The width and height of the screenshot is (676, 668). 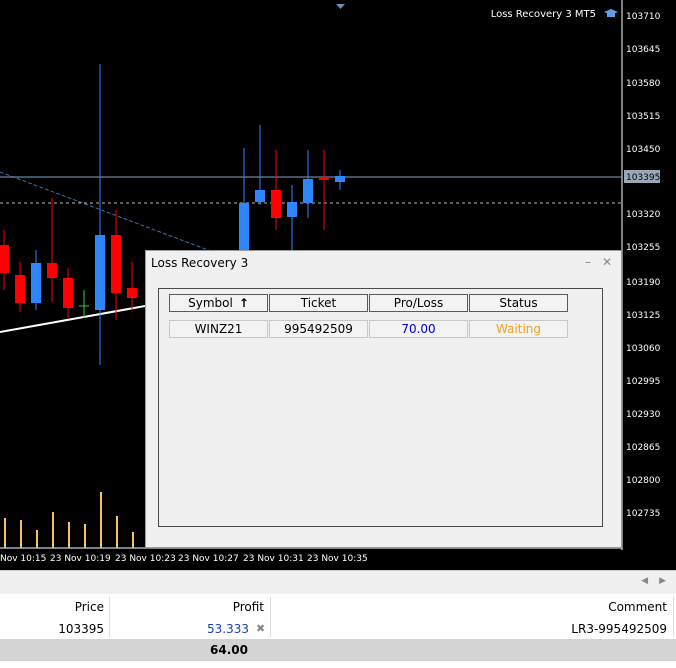 What do you see at coordinates (643, 349) in the screenshot?
I see `price-label: 103060` at bounding box center [643, 349].